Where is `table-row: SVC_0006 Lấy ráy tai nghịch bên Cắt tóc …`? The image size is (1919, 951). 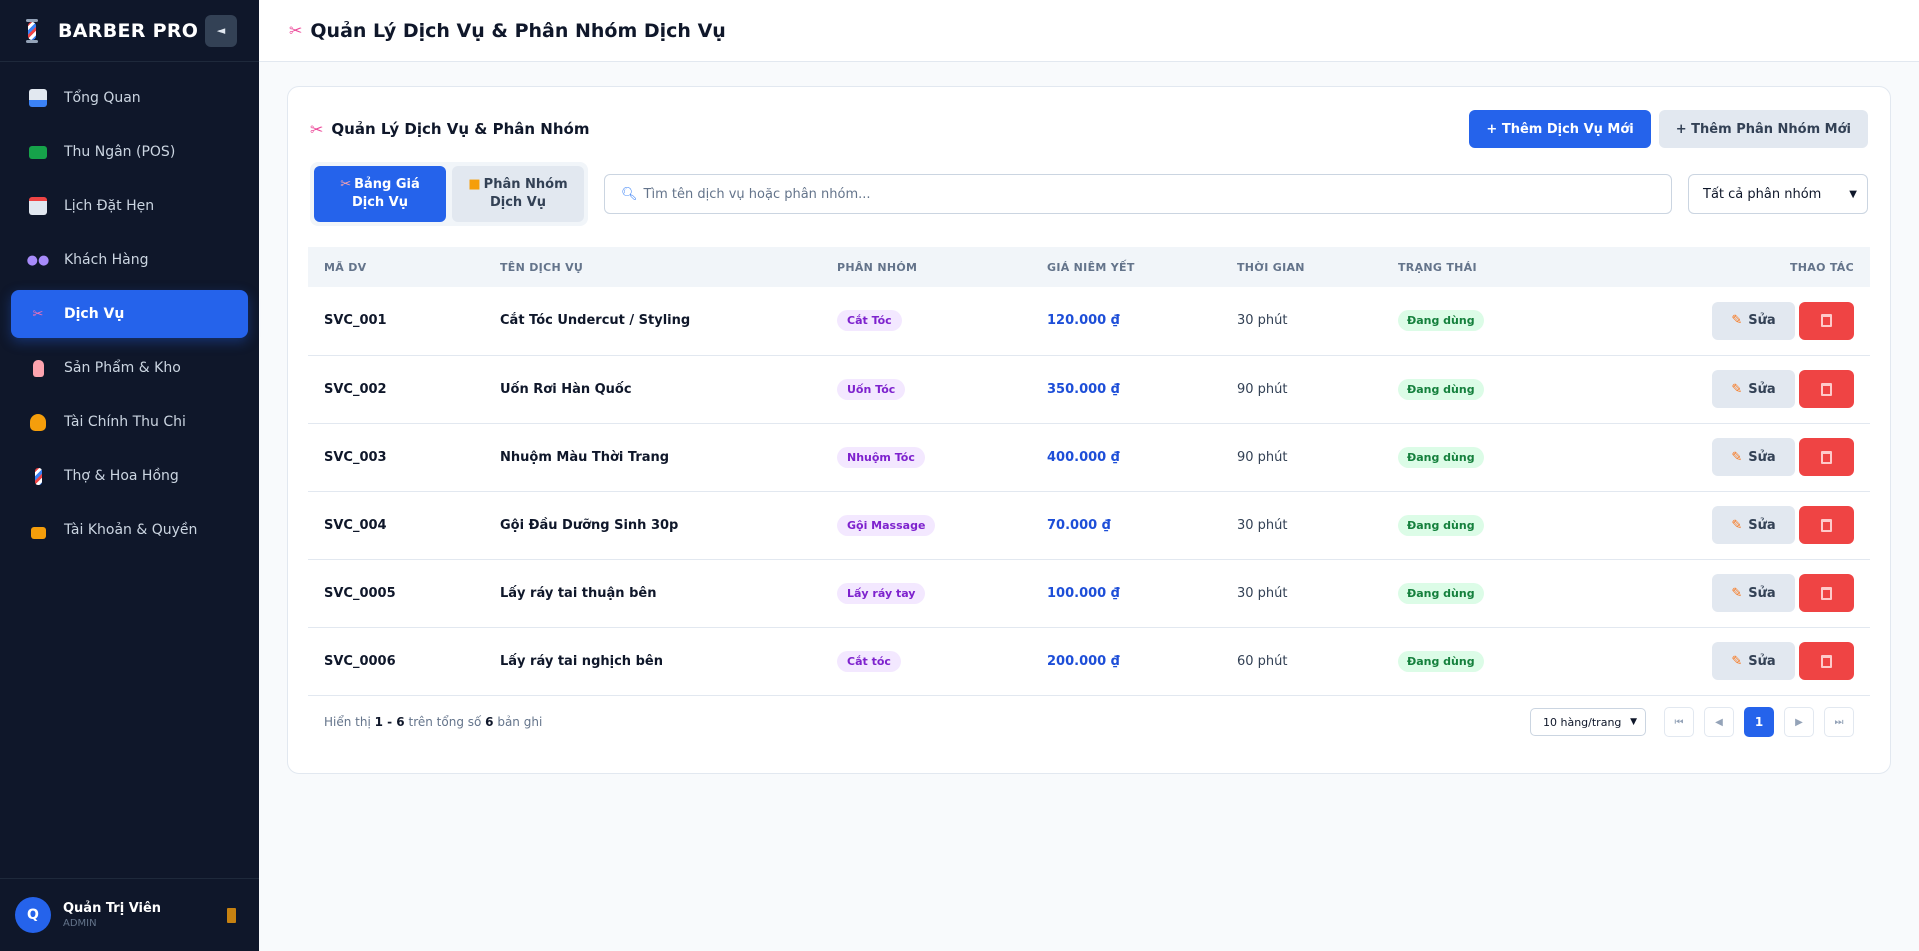
table-row: SVC_0006 Lấy ráy tai nghịch bên Cắt tóc … is located at coordinates (1089, 661).